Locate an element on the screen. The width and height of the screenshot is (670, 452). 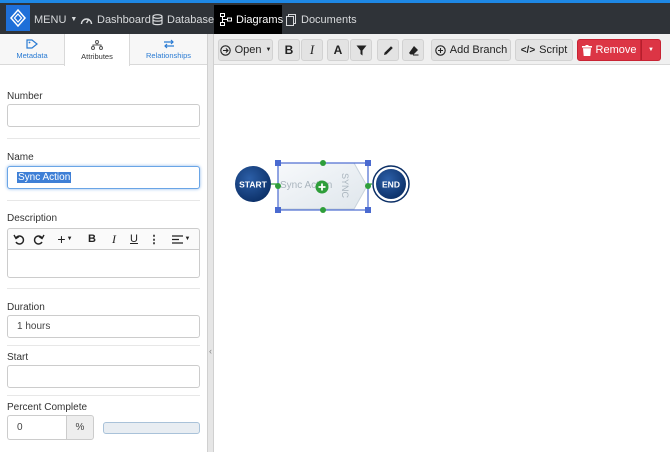
tab-metadata: Metadata is located at coordinates (32, 49).